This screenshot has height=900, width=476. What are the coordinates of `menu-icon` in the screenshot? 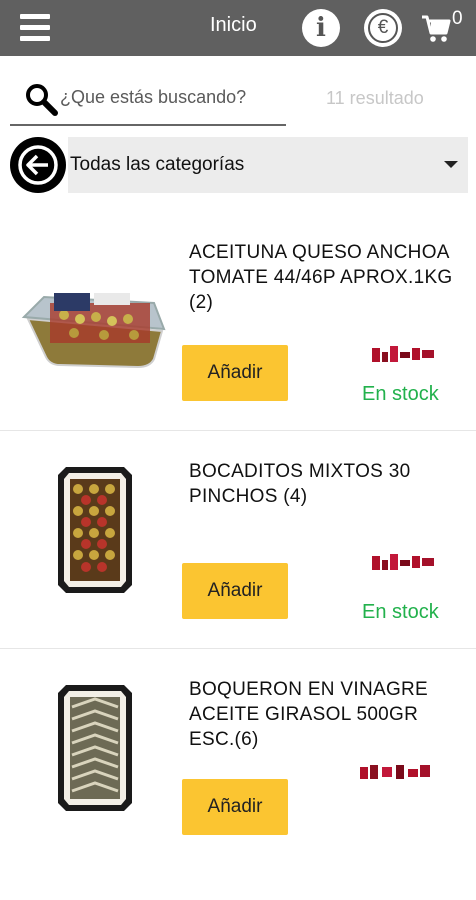 It's located at (35, 28).